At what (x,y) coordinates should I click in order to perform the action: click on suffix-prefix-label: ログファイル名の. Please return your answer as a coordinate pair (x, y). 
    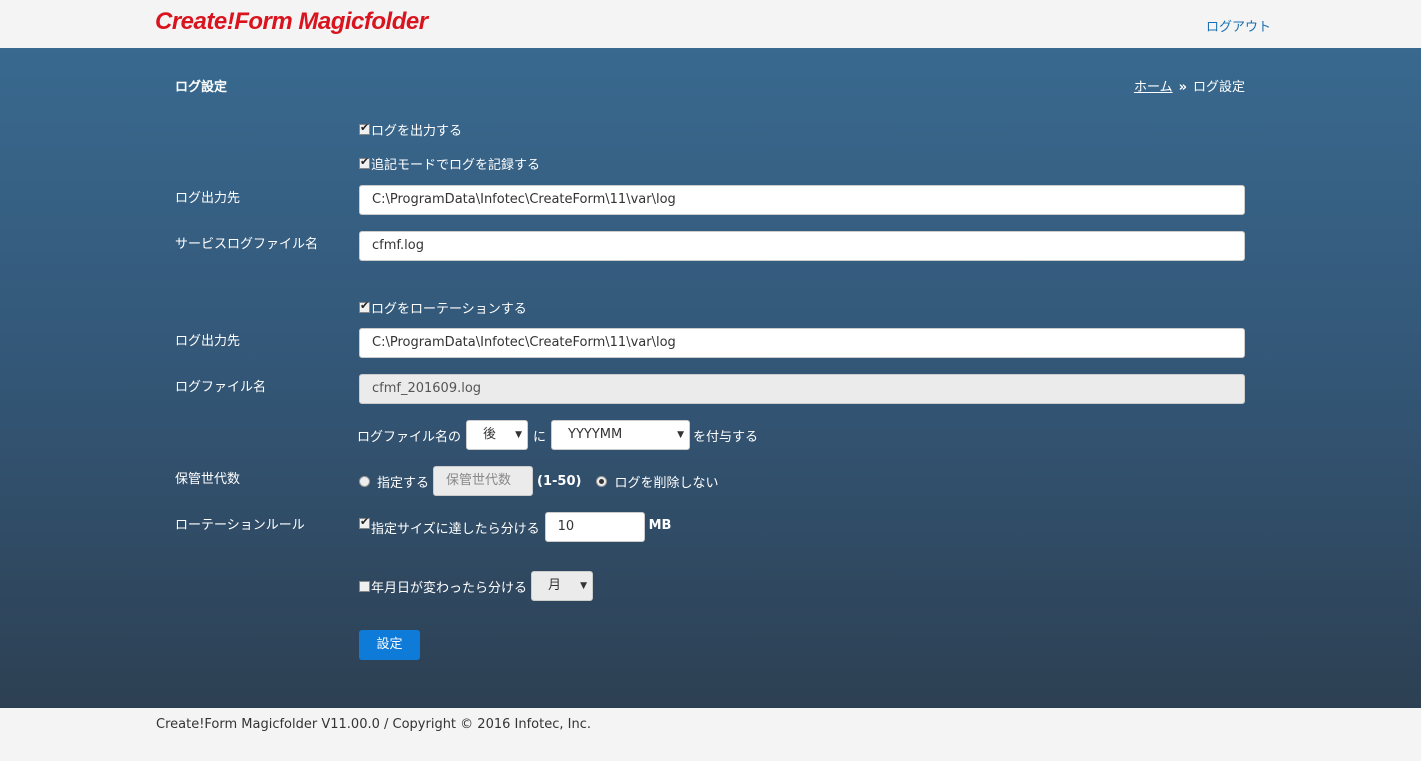
    Looking at the image, I should click on (409, 435).